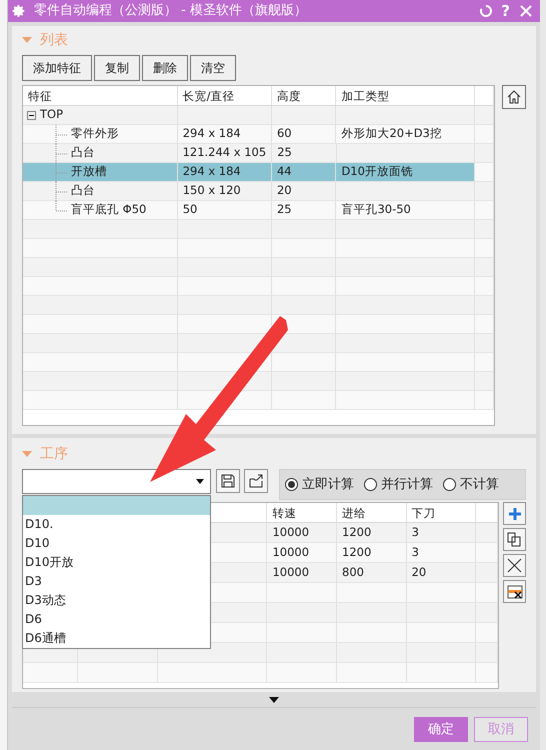  Describe the element at coordinates (31, 115) in the screenshot. I see `collapse-icon` at that location.